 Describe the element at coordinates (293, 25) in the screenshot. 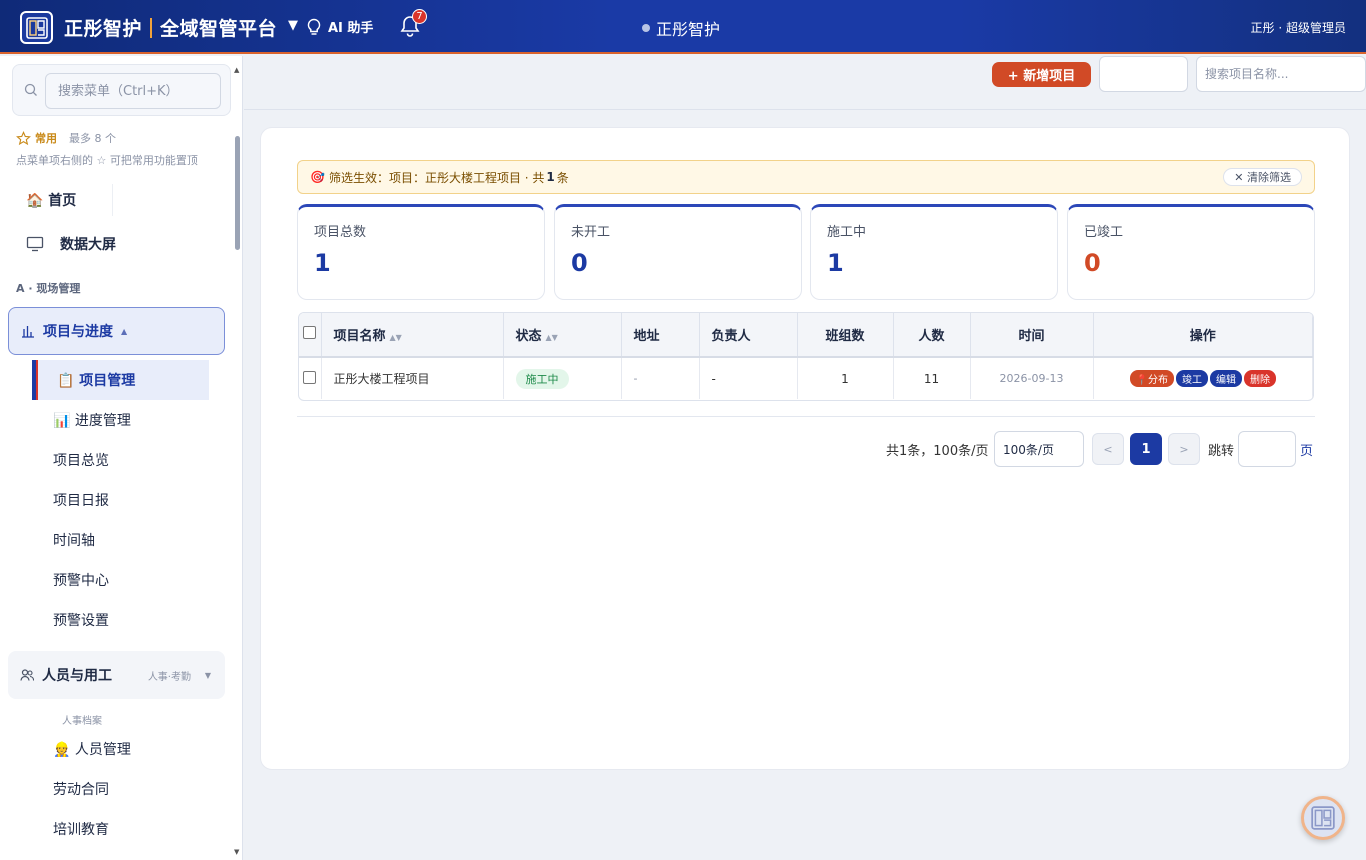

I see `platform-switch-caret-icon: ▼` at that location.